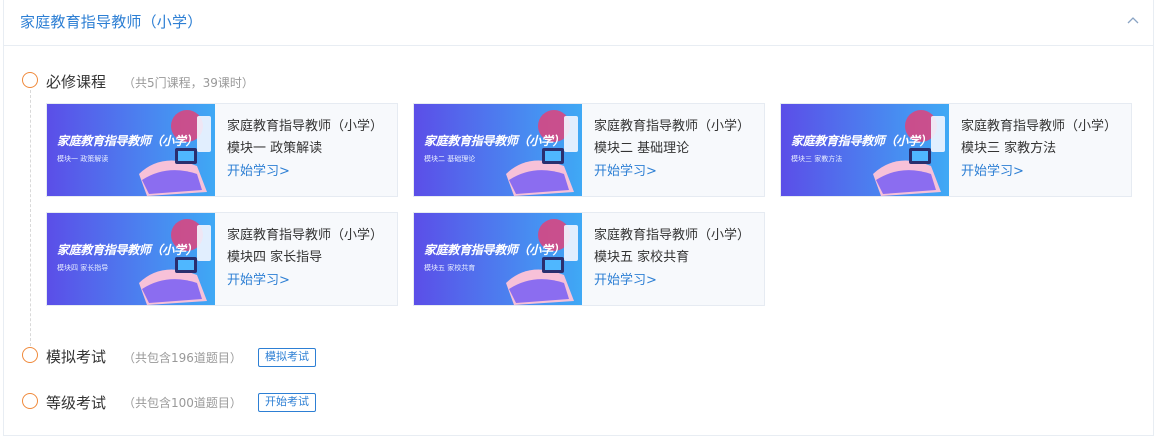 The image size is (1154, 436). Describe the element at coordinates (305, 246) in the screenshot. I see `course-name: 家庭教育指导教师（小学）模块四 家长指导` at that location.